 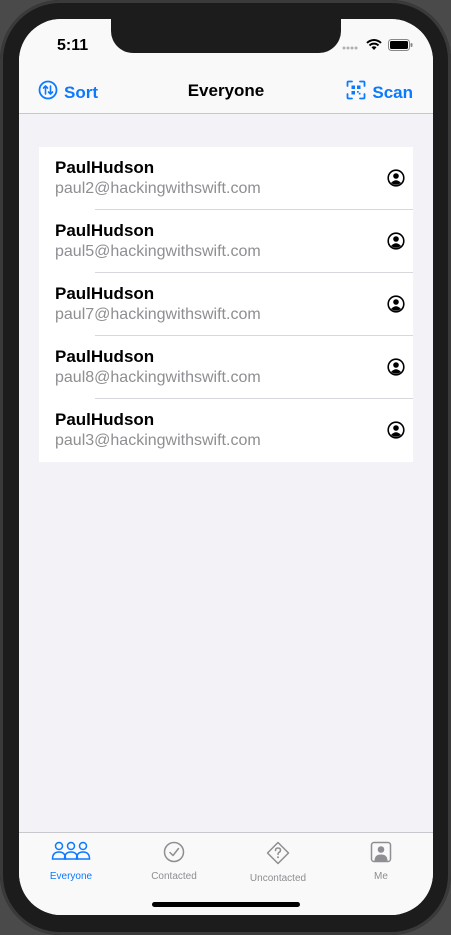 What do you see at coordinates (158, 251) in the screenshot?
I see `contact-email: paul5@hackingwithswift.com` at bounding box center [158, 251].